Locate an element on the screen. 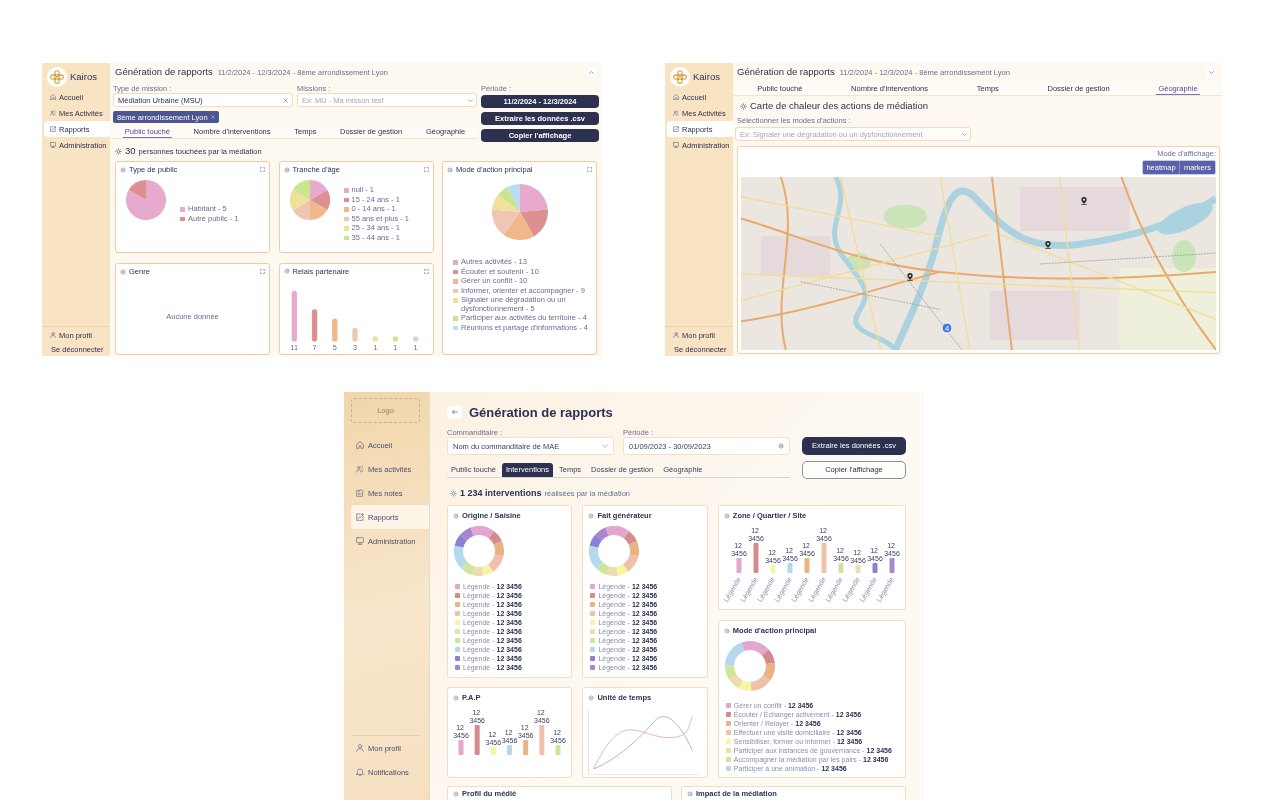 The height and width of the screenshot is (804, 1268). summary-count: 30 is located at coordinates (130, 151).